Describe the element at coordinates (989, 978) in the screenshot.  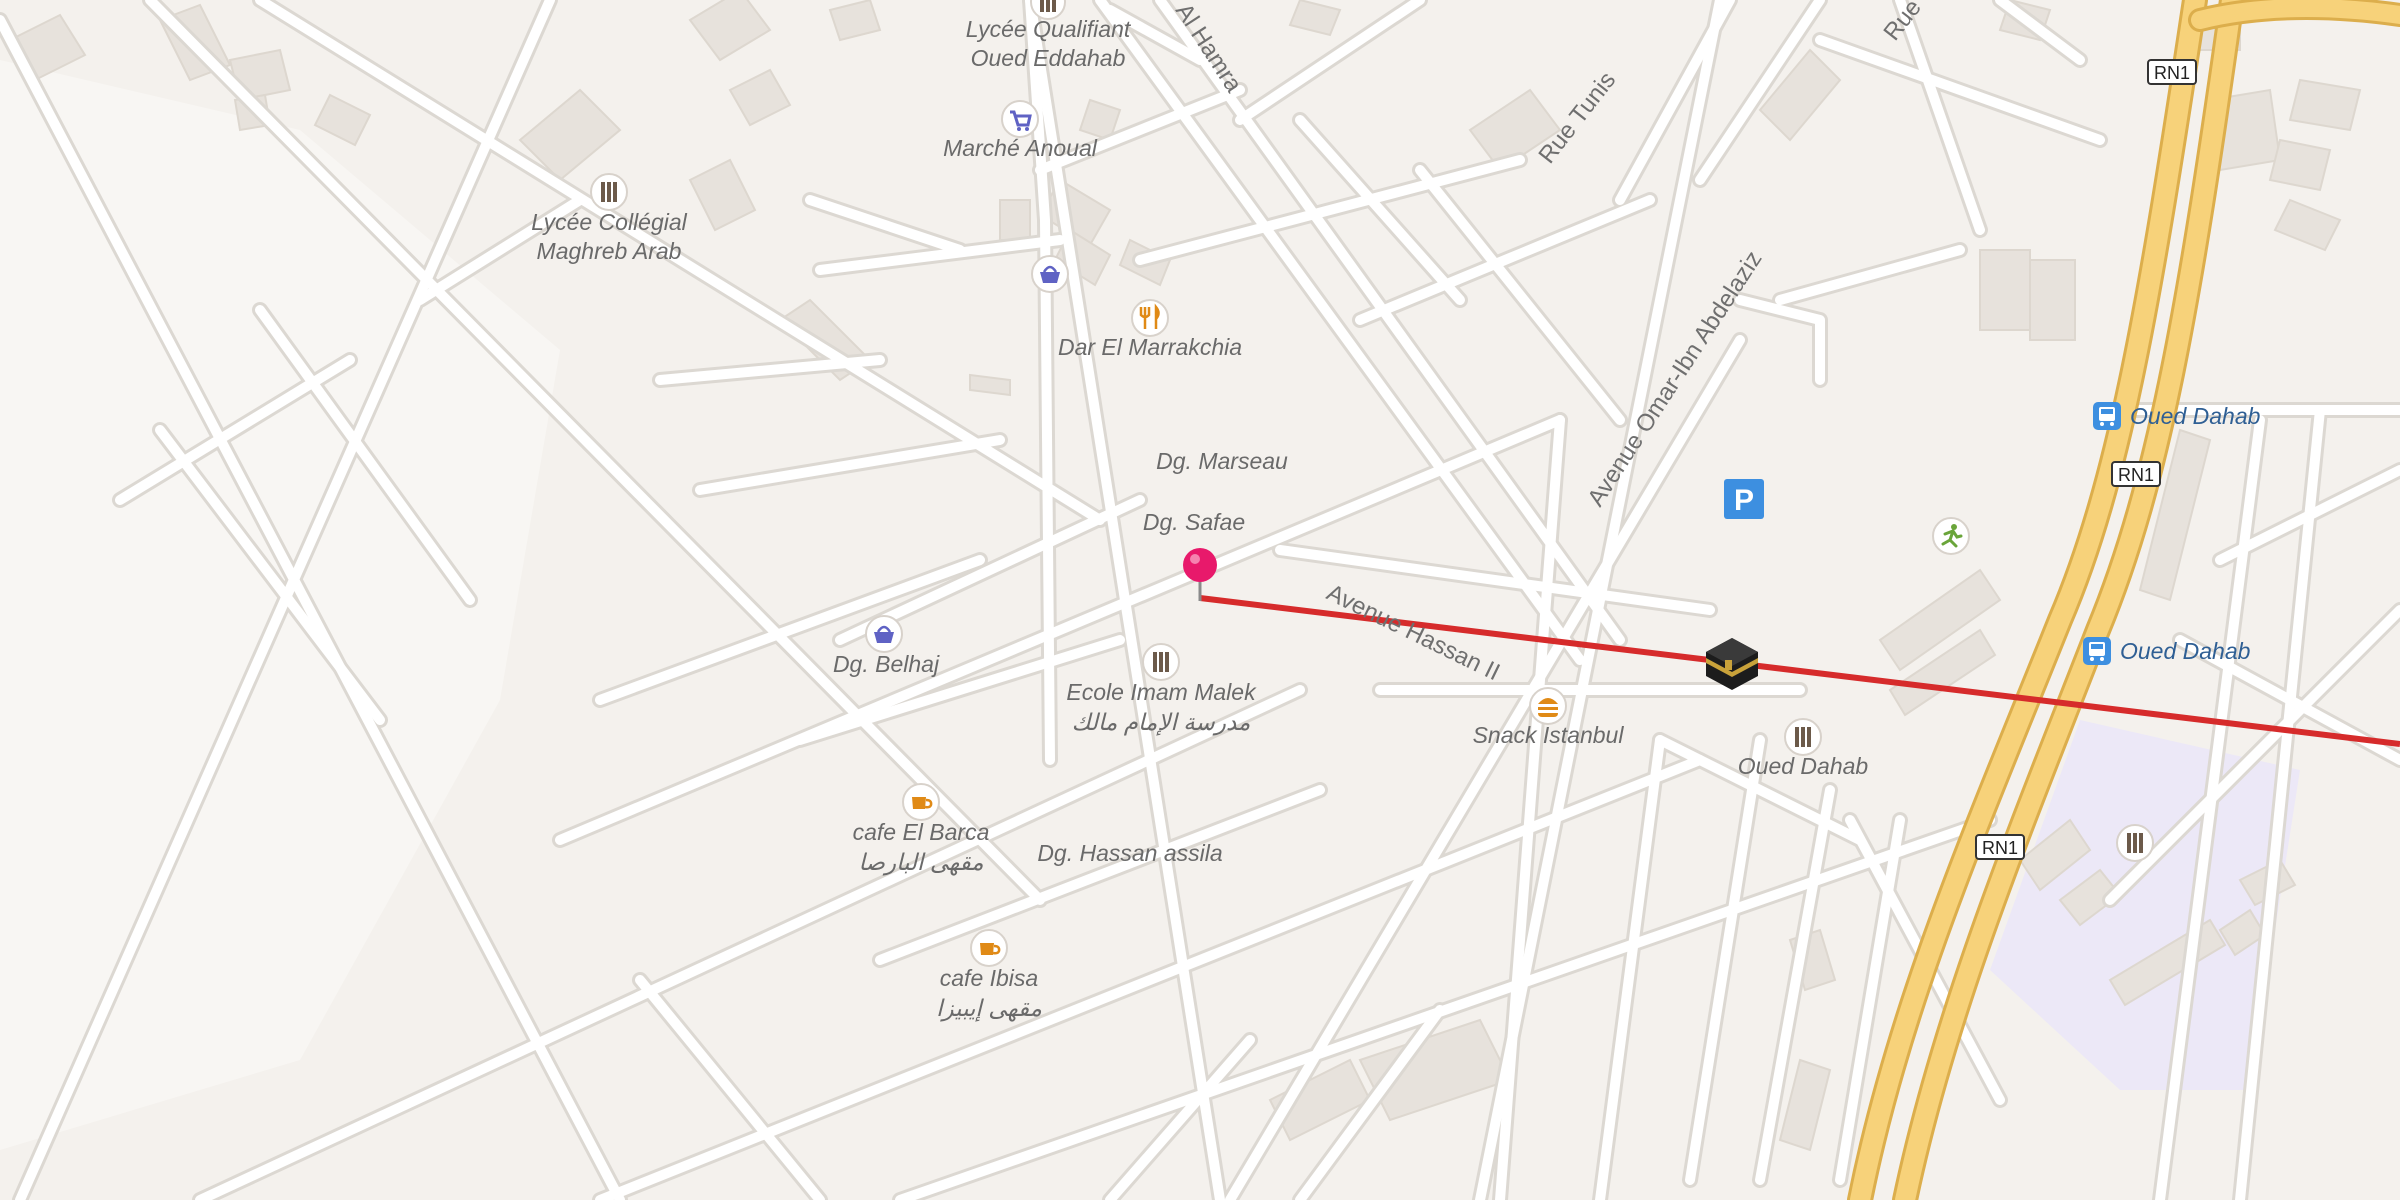
I see `poi-label: cafe Ibisa` at that location.